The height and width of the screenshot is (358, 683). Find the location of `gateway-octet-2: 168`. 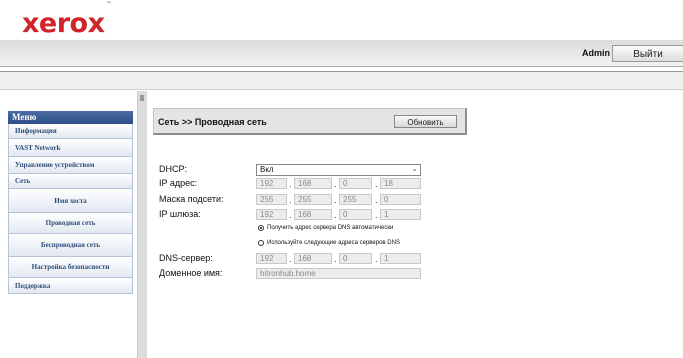

gateway-octet-2: 168 is located at coordinates (313, 214).